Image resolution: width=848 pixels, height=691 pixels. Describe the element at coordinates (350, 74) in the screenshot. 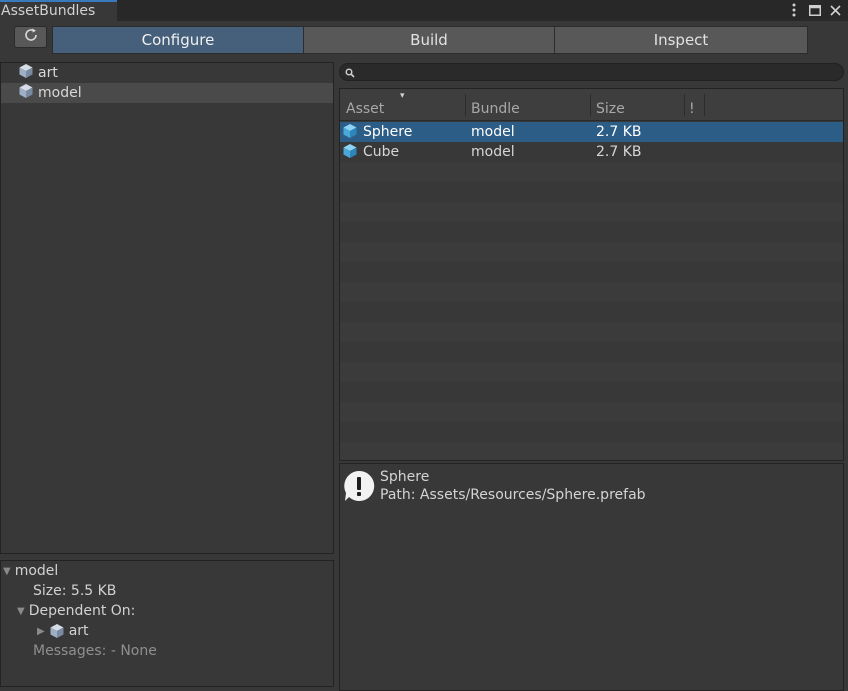

I see `search-icon` at that location.